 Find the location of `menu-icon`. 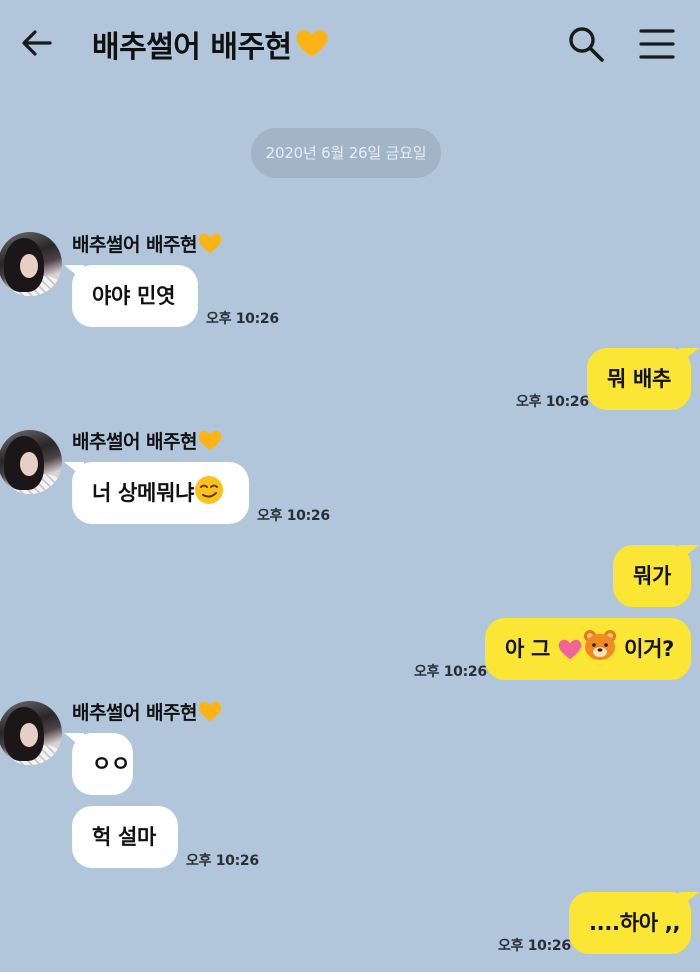

menu-icon is located at coordinates (657, 44).